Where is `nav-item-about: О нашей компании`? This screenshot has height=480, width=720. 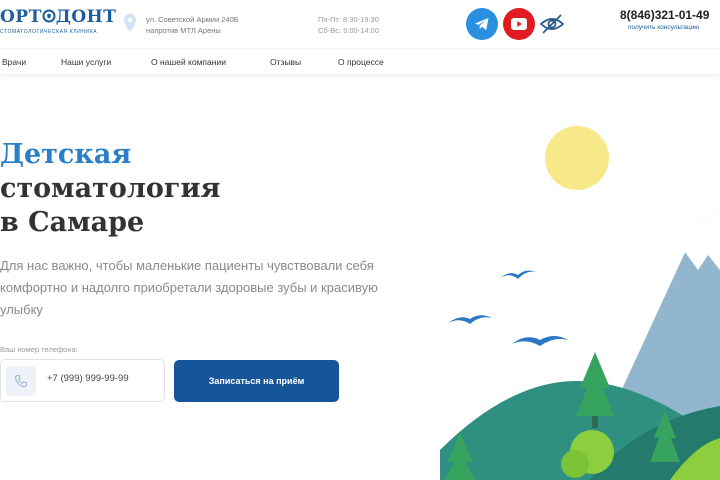 nav-item-about: О нашей компании is located at coordinates (188, 62).